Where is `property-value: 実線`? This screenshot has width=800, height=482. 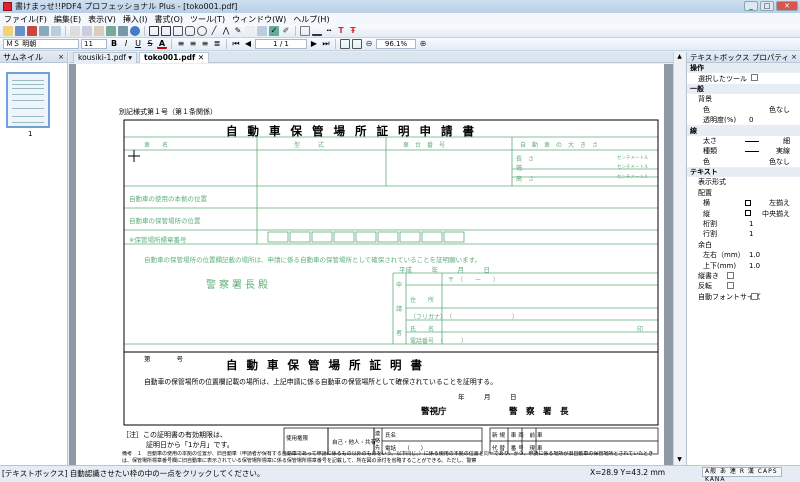
property-value: 実線 is located at coordinates (783, 151).